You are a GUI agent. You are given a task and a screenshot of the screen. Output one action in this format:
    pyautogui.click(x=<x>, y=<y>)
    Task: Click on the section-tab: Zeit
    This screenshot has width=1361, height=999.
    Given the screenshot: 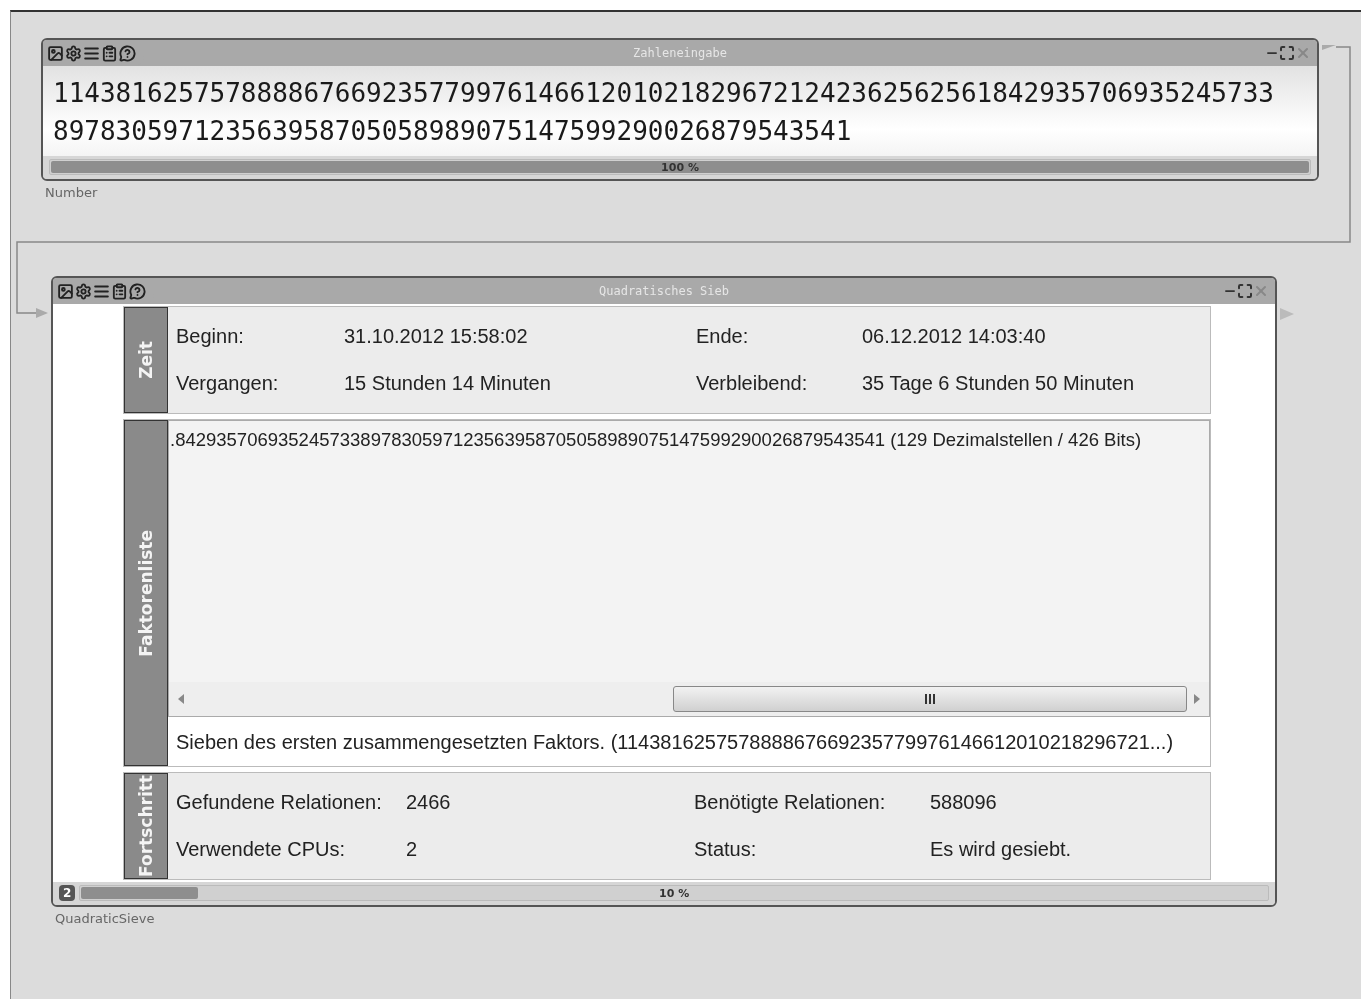 What is the action you would take?
    pyautogui.click(x=146, y=360)
    